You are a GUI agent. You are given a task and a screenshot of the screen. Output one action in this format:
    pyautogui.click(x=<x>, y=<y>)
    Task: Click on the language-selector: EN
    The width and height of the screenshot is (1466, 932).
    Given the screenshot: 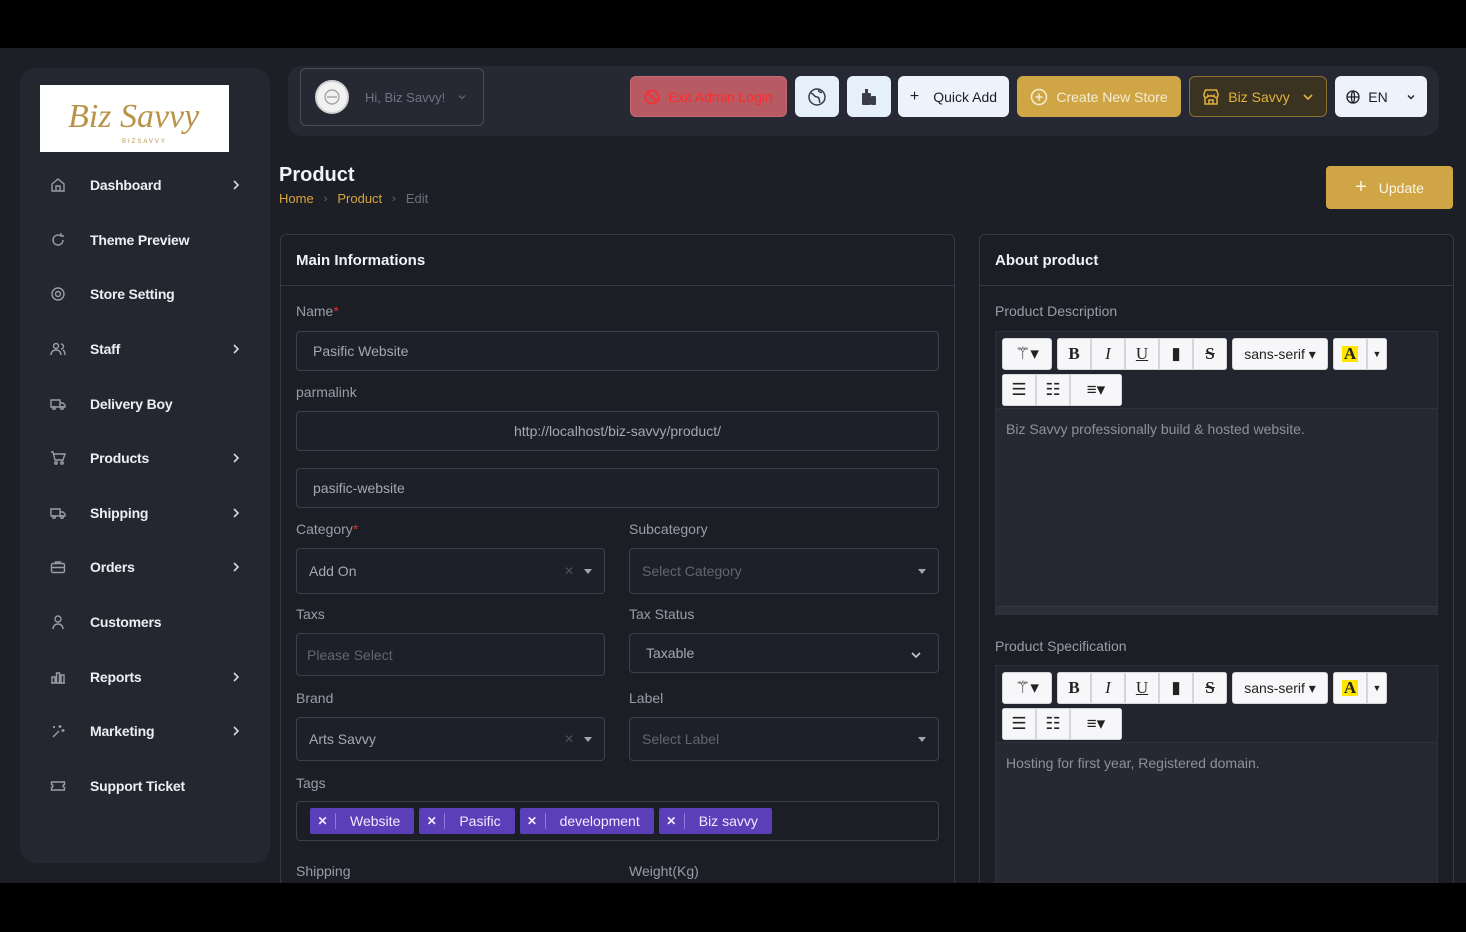 What is the action you would take?
    pyautogui.click(x=1381, y=96)
    